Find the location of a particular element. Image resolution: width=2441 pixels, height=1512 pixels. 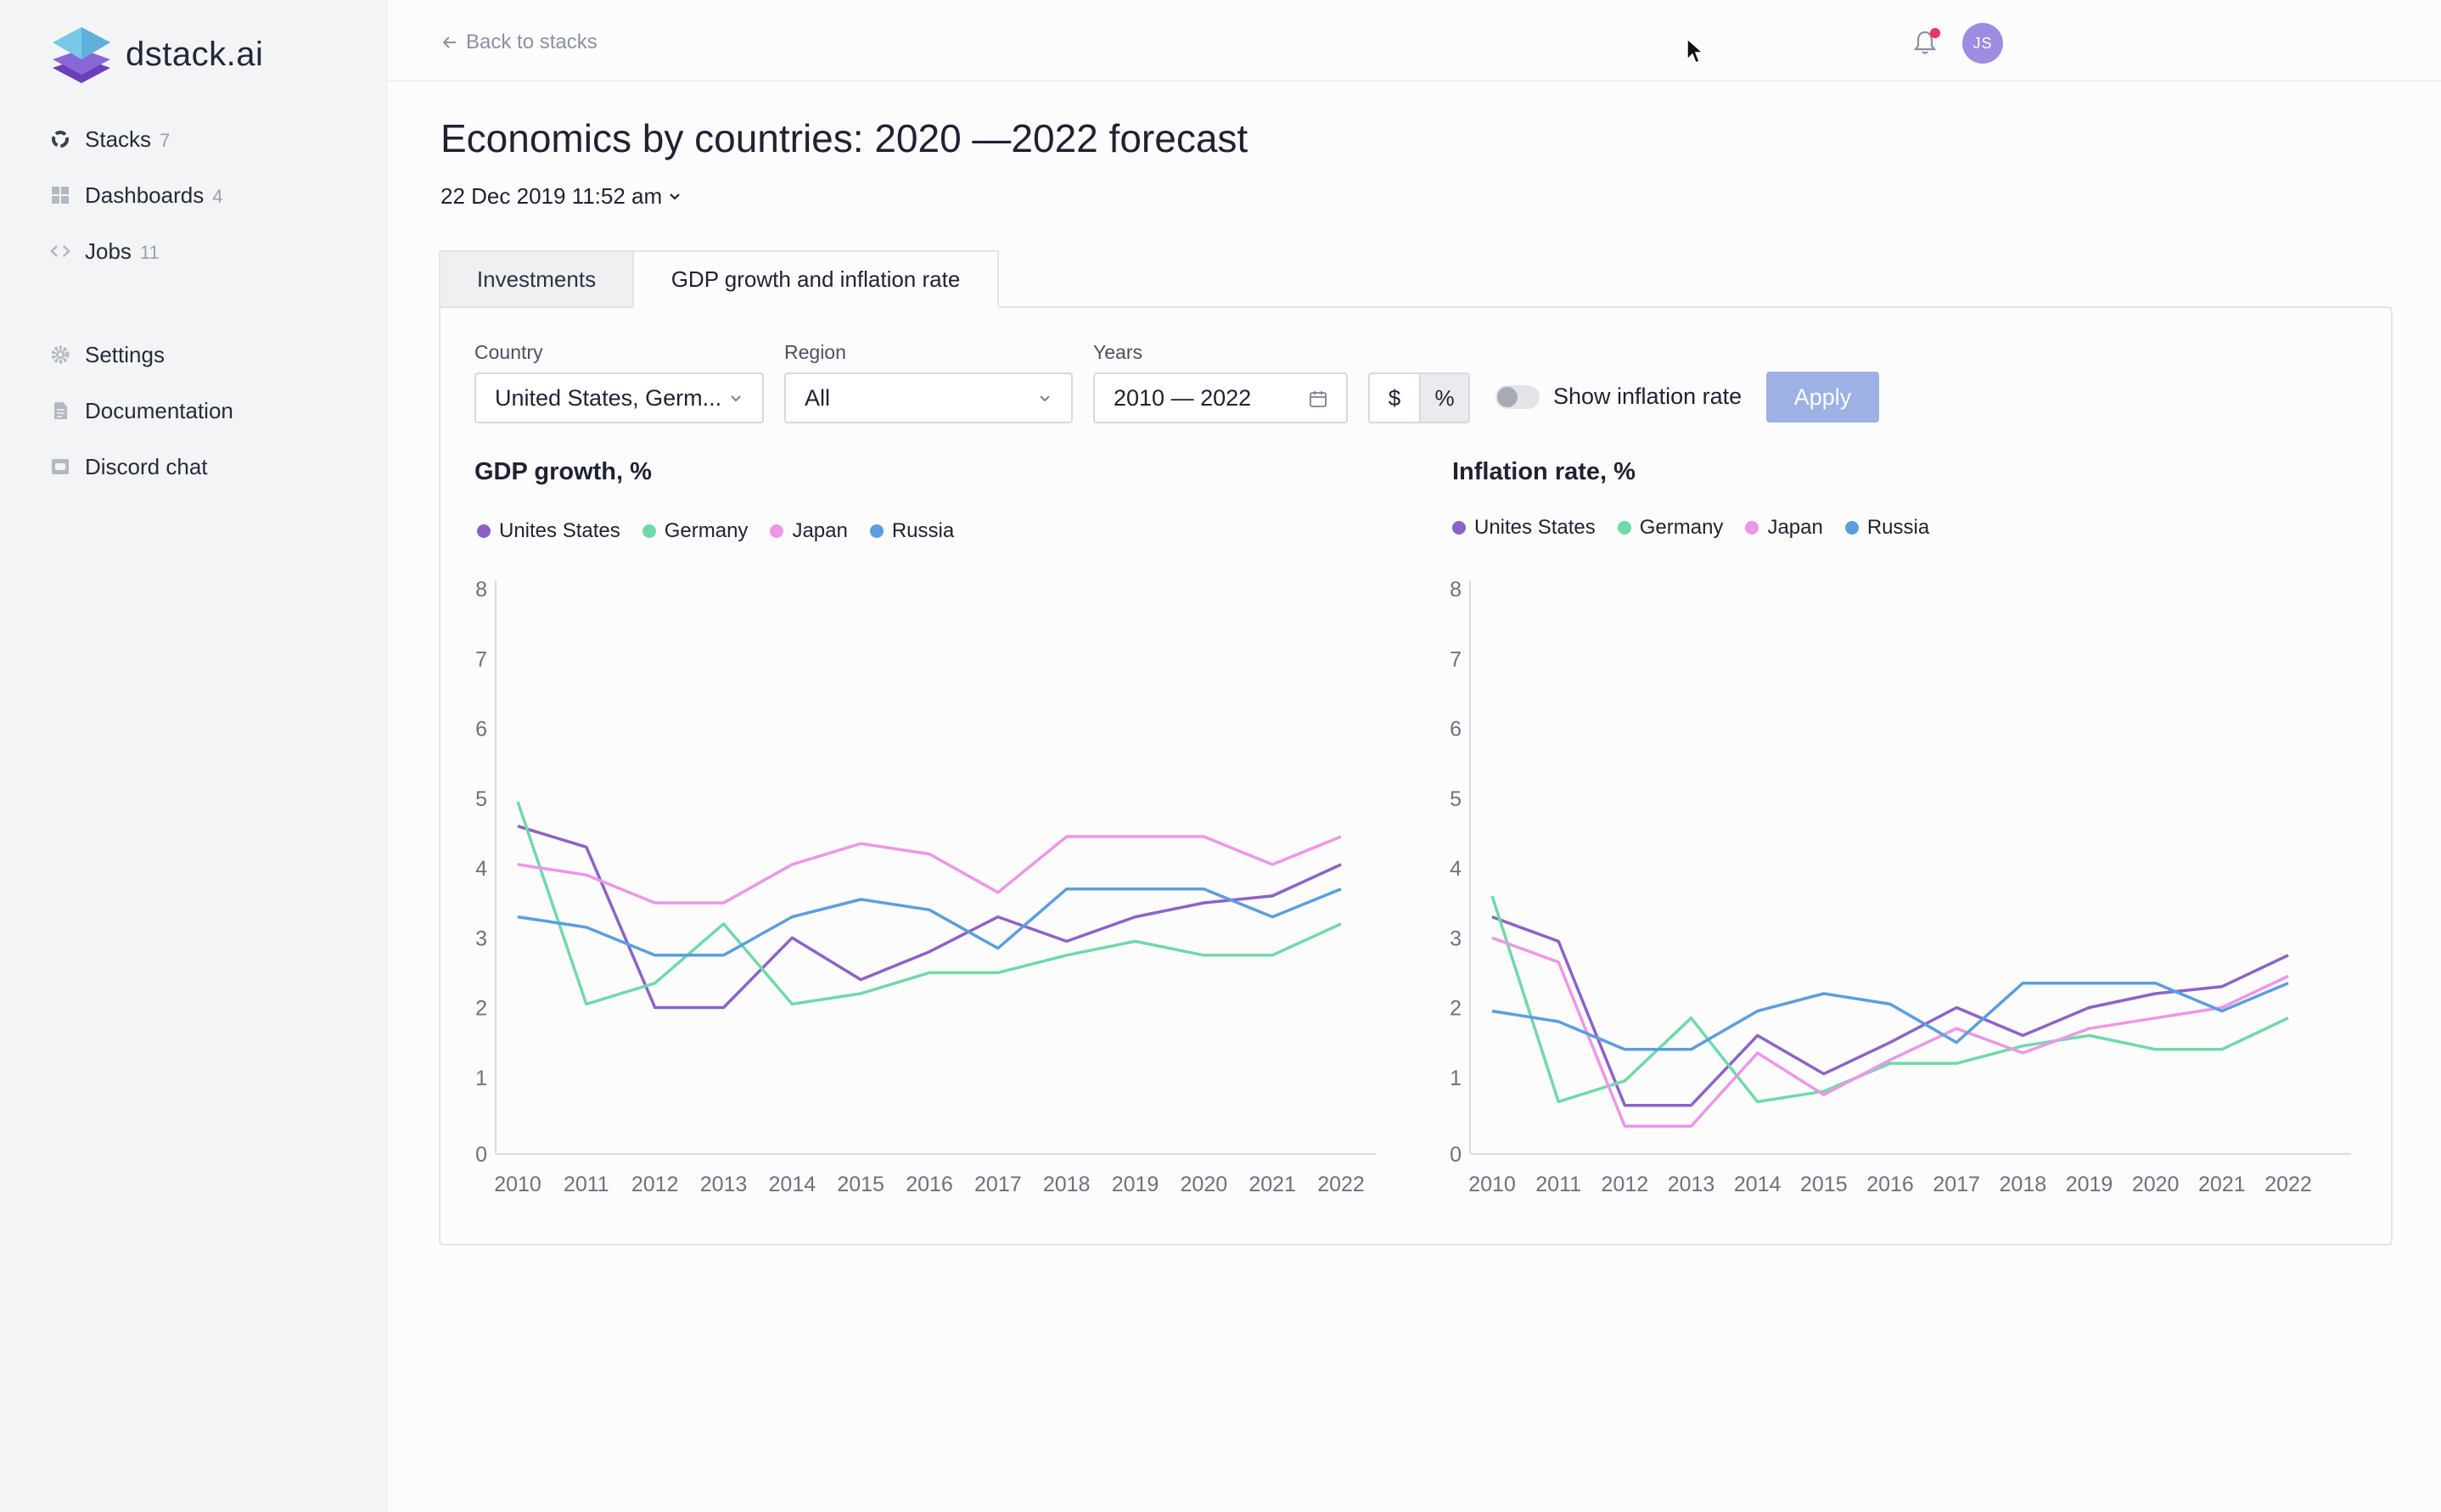

y-tick-label: 4 is located at coordinates (481, 869).